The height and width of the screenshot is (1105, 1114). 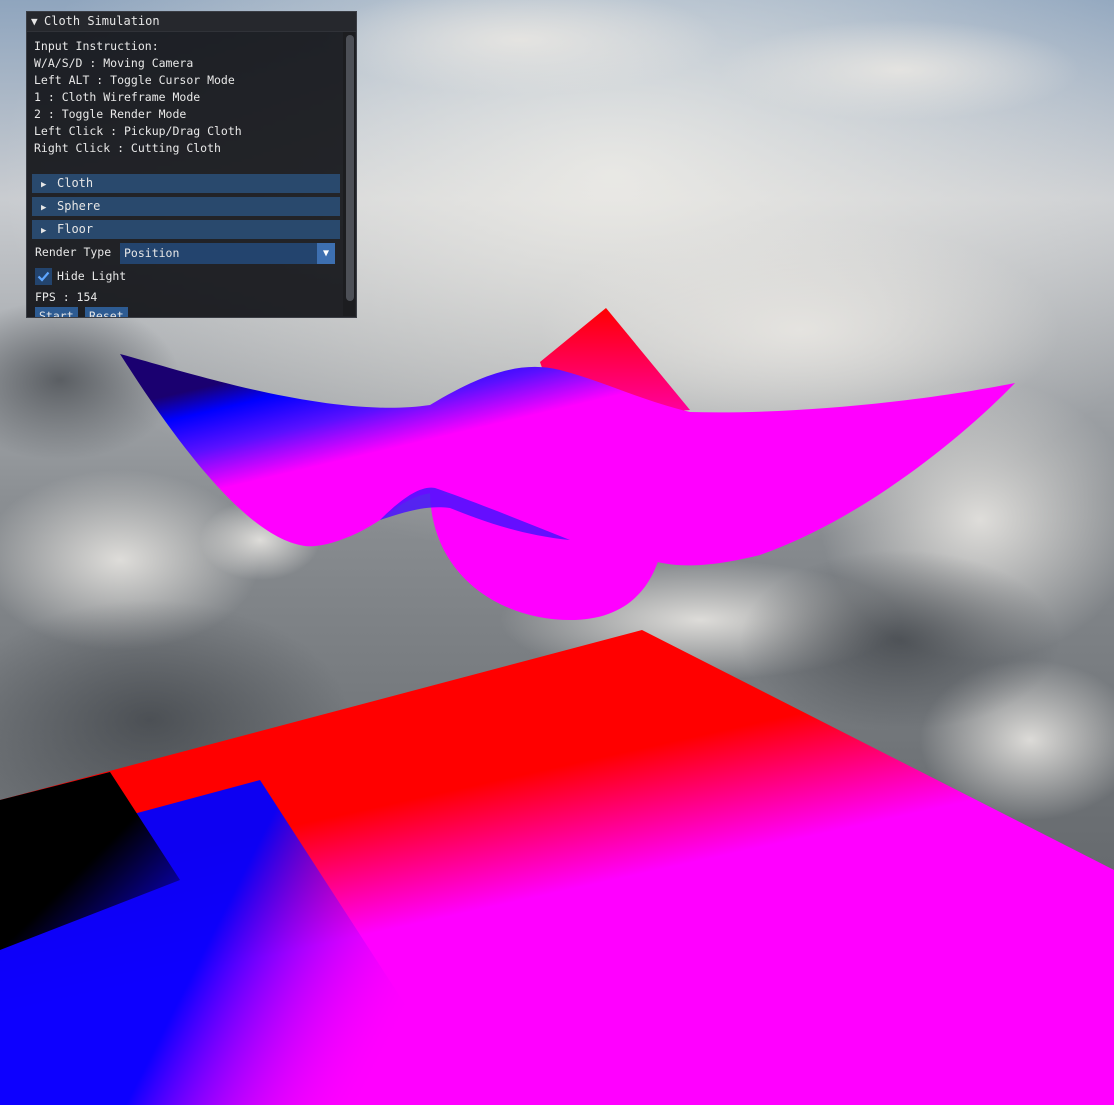 What do you see at coordinates (900, 70) in the screenshot?
I see `cloud` at bounding box center [900, 70].